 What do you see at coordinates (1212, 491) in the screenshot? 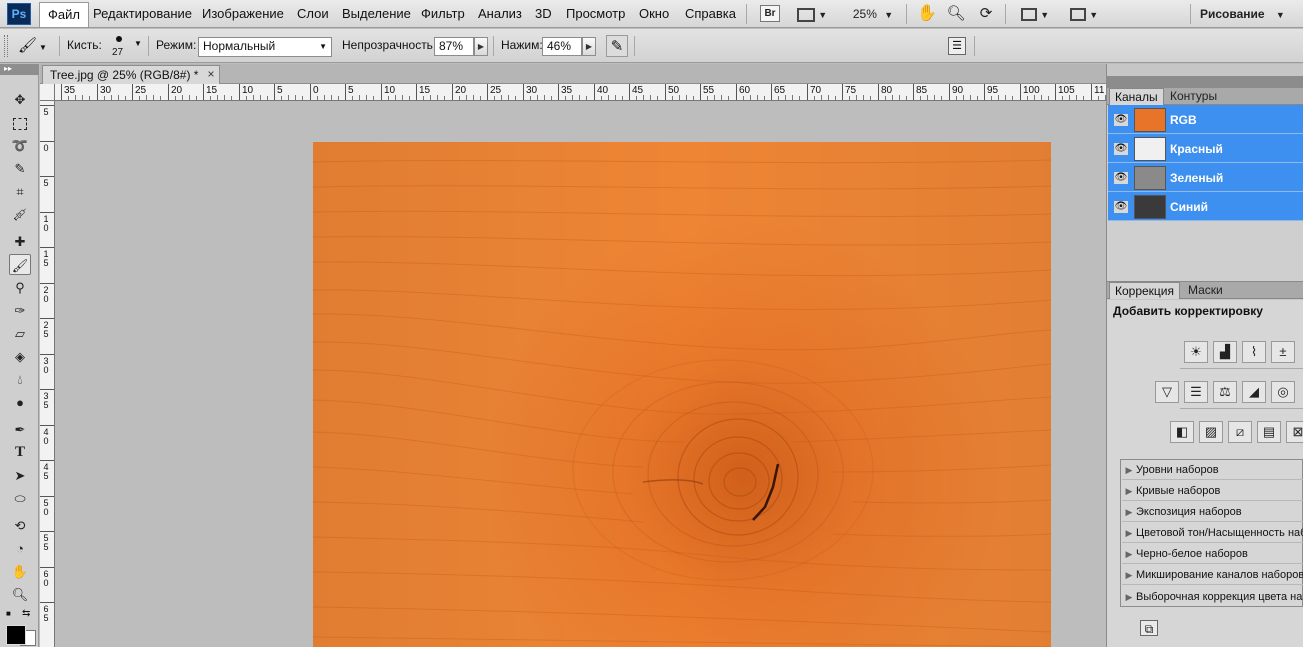
I see `preset-curves: ▶ Кривые наборов` at bounding box center [1212, 491].